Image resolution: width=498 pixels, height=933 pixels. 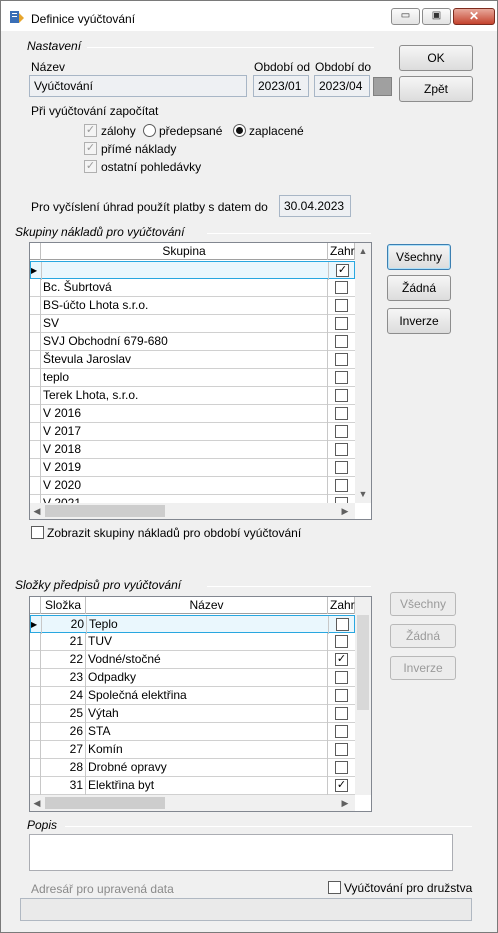 What do you see at coordinates (37, 532) in the screenshot?
I see `zobrazit-skupiny-checkbox` at bounding box center [37, 532].